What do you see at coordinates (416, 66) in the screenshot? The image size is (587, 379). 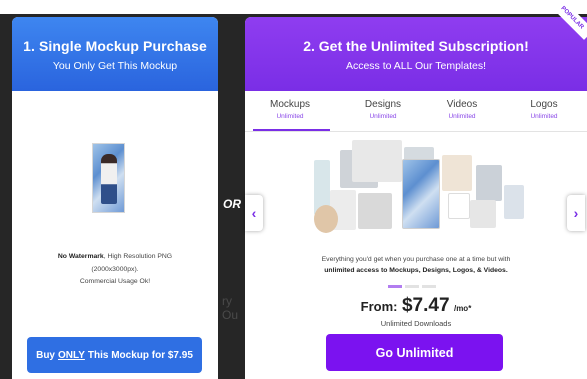 I see `subscription-subtitle: Access to ALL Our Templates!` at bounding box center [416, 66].